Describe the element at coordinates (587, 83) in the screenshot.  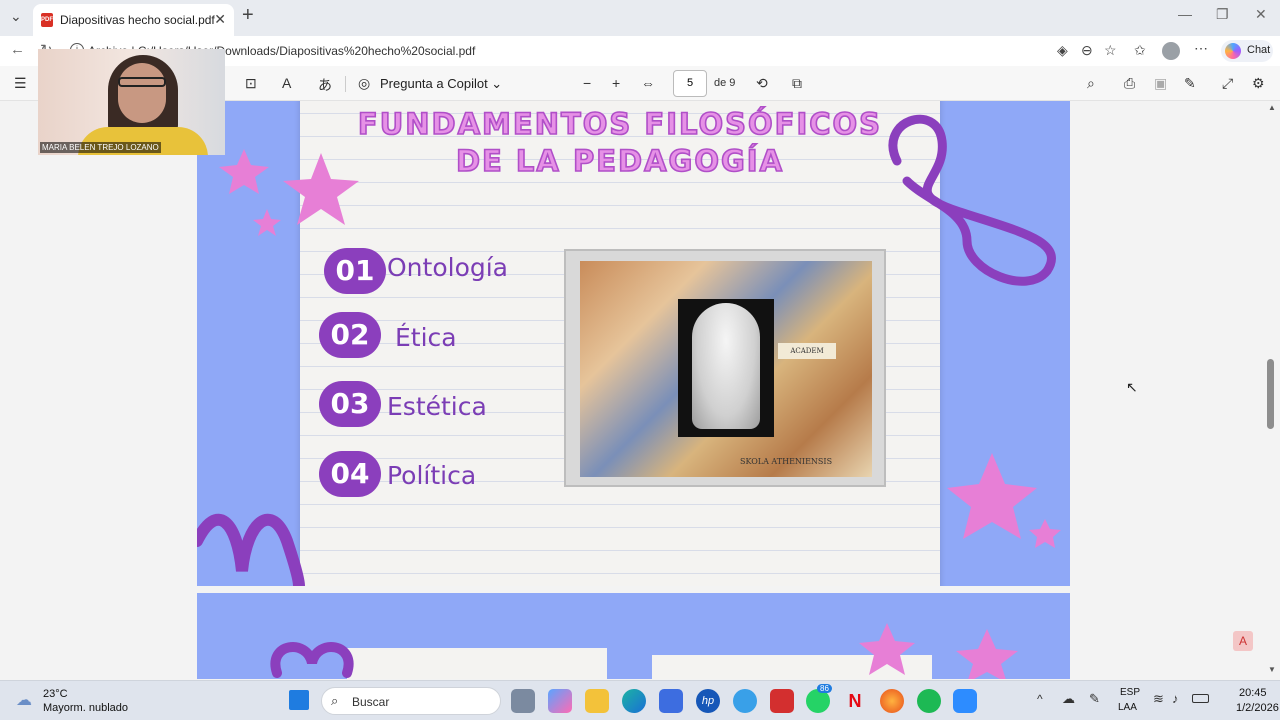
I see `zoom-out-icon: −` at that location.